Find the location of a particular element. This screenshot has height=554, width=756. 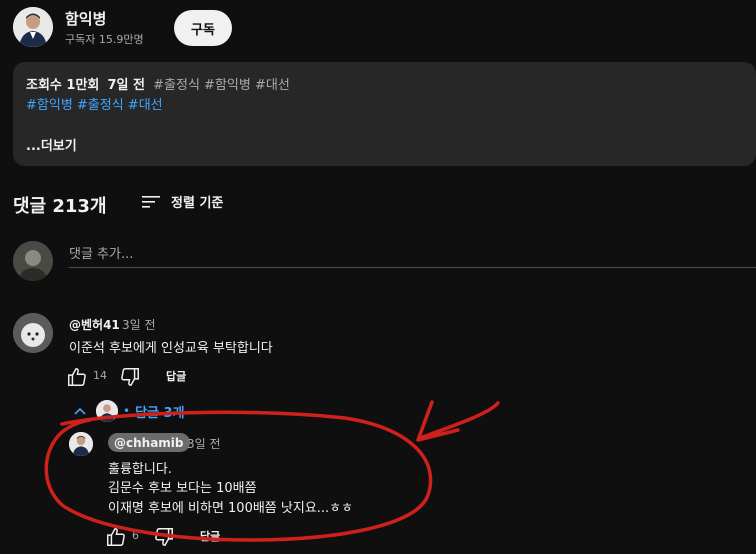

description-meta: 조회수 1만회 7일 전 #출정식 #함익병 #대선 is located at coordinates (158, 83).